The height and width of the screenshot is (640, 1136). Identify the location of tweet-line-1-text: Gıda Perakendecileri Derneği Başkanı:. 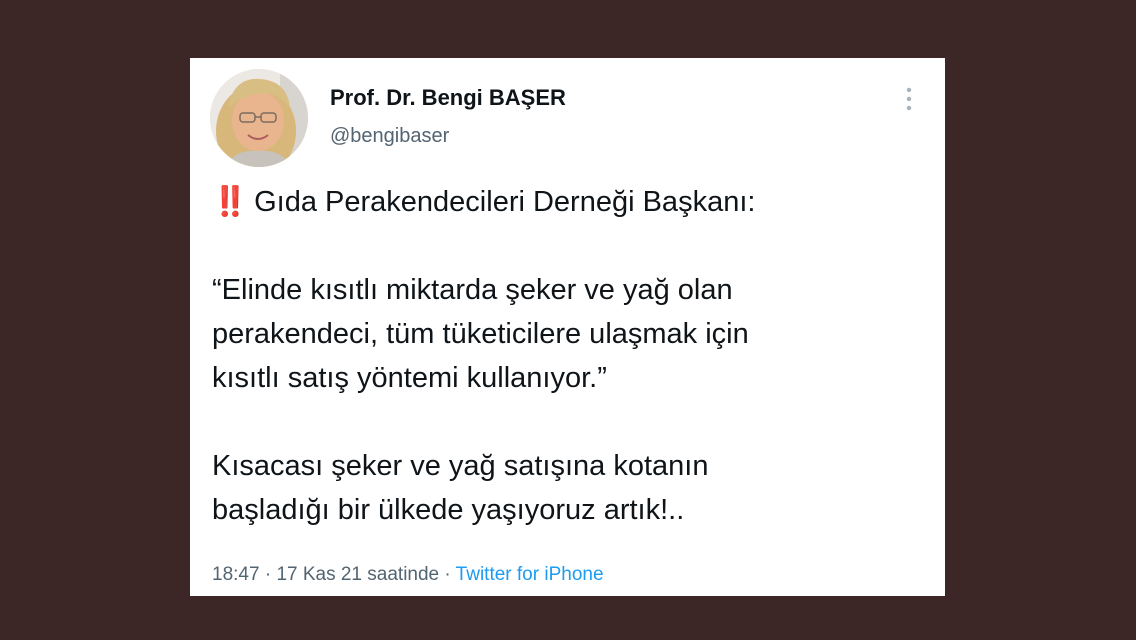
(505, 202).